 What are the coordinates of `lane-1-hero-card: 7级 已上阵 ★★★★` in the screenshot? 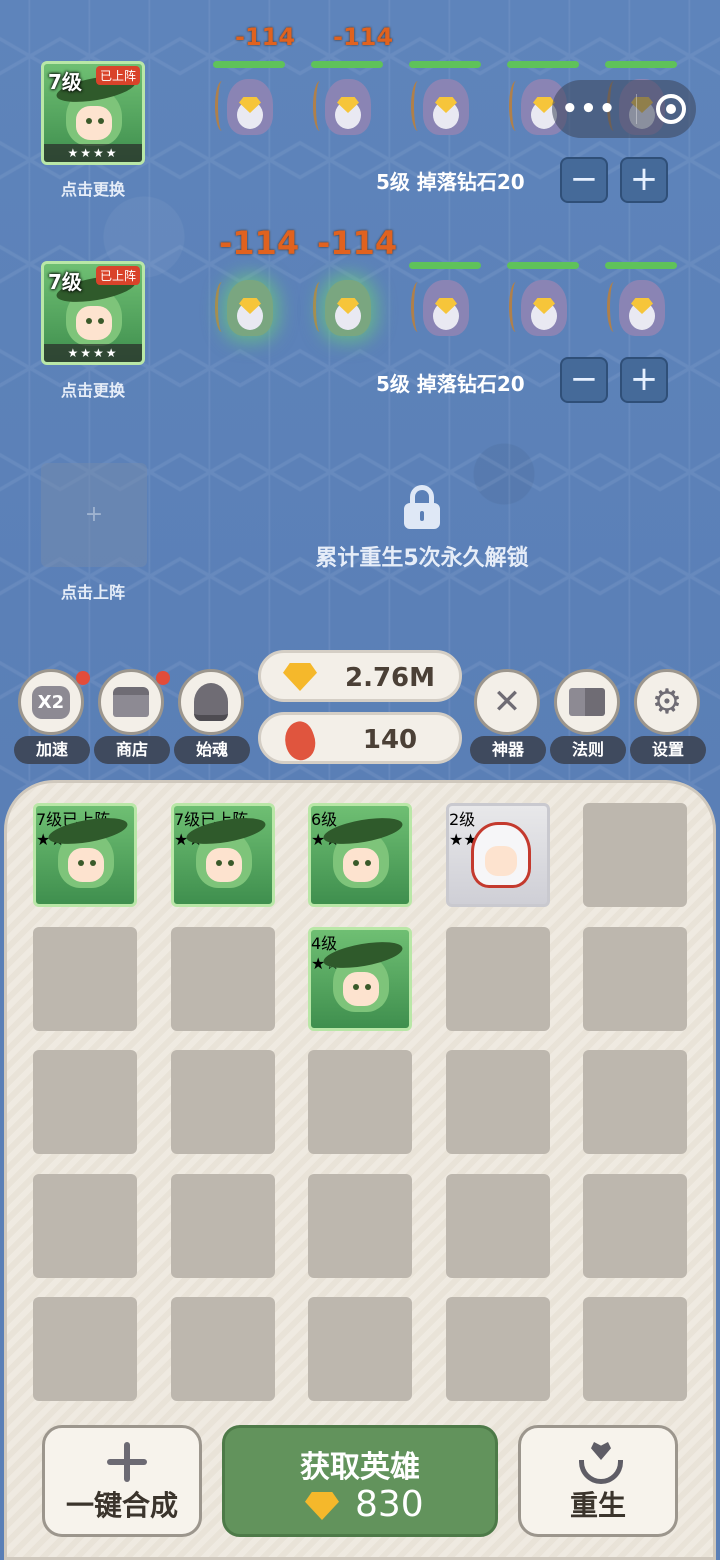 It's located at (93, 113).